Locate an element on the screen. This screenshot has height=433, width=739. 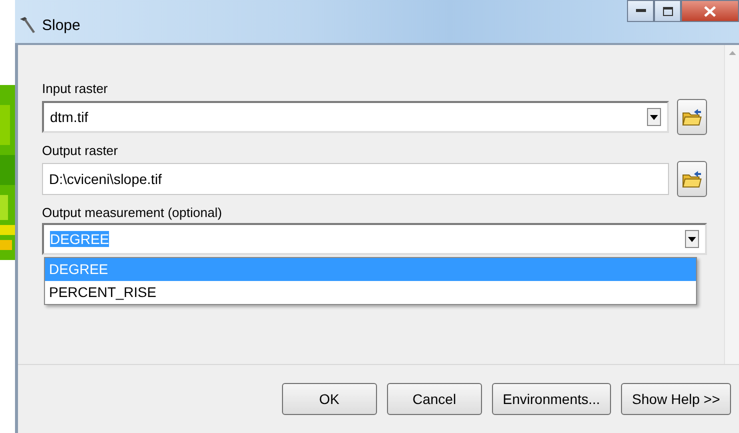
input-field: D:\cviceni\slope.tif is located at coordinates (355, 179).